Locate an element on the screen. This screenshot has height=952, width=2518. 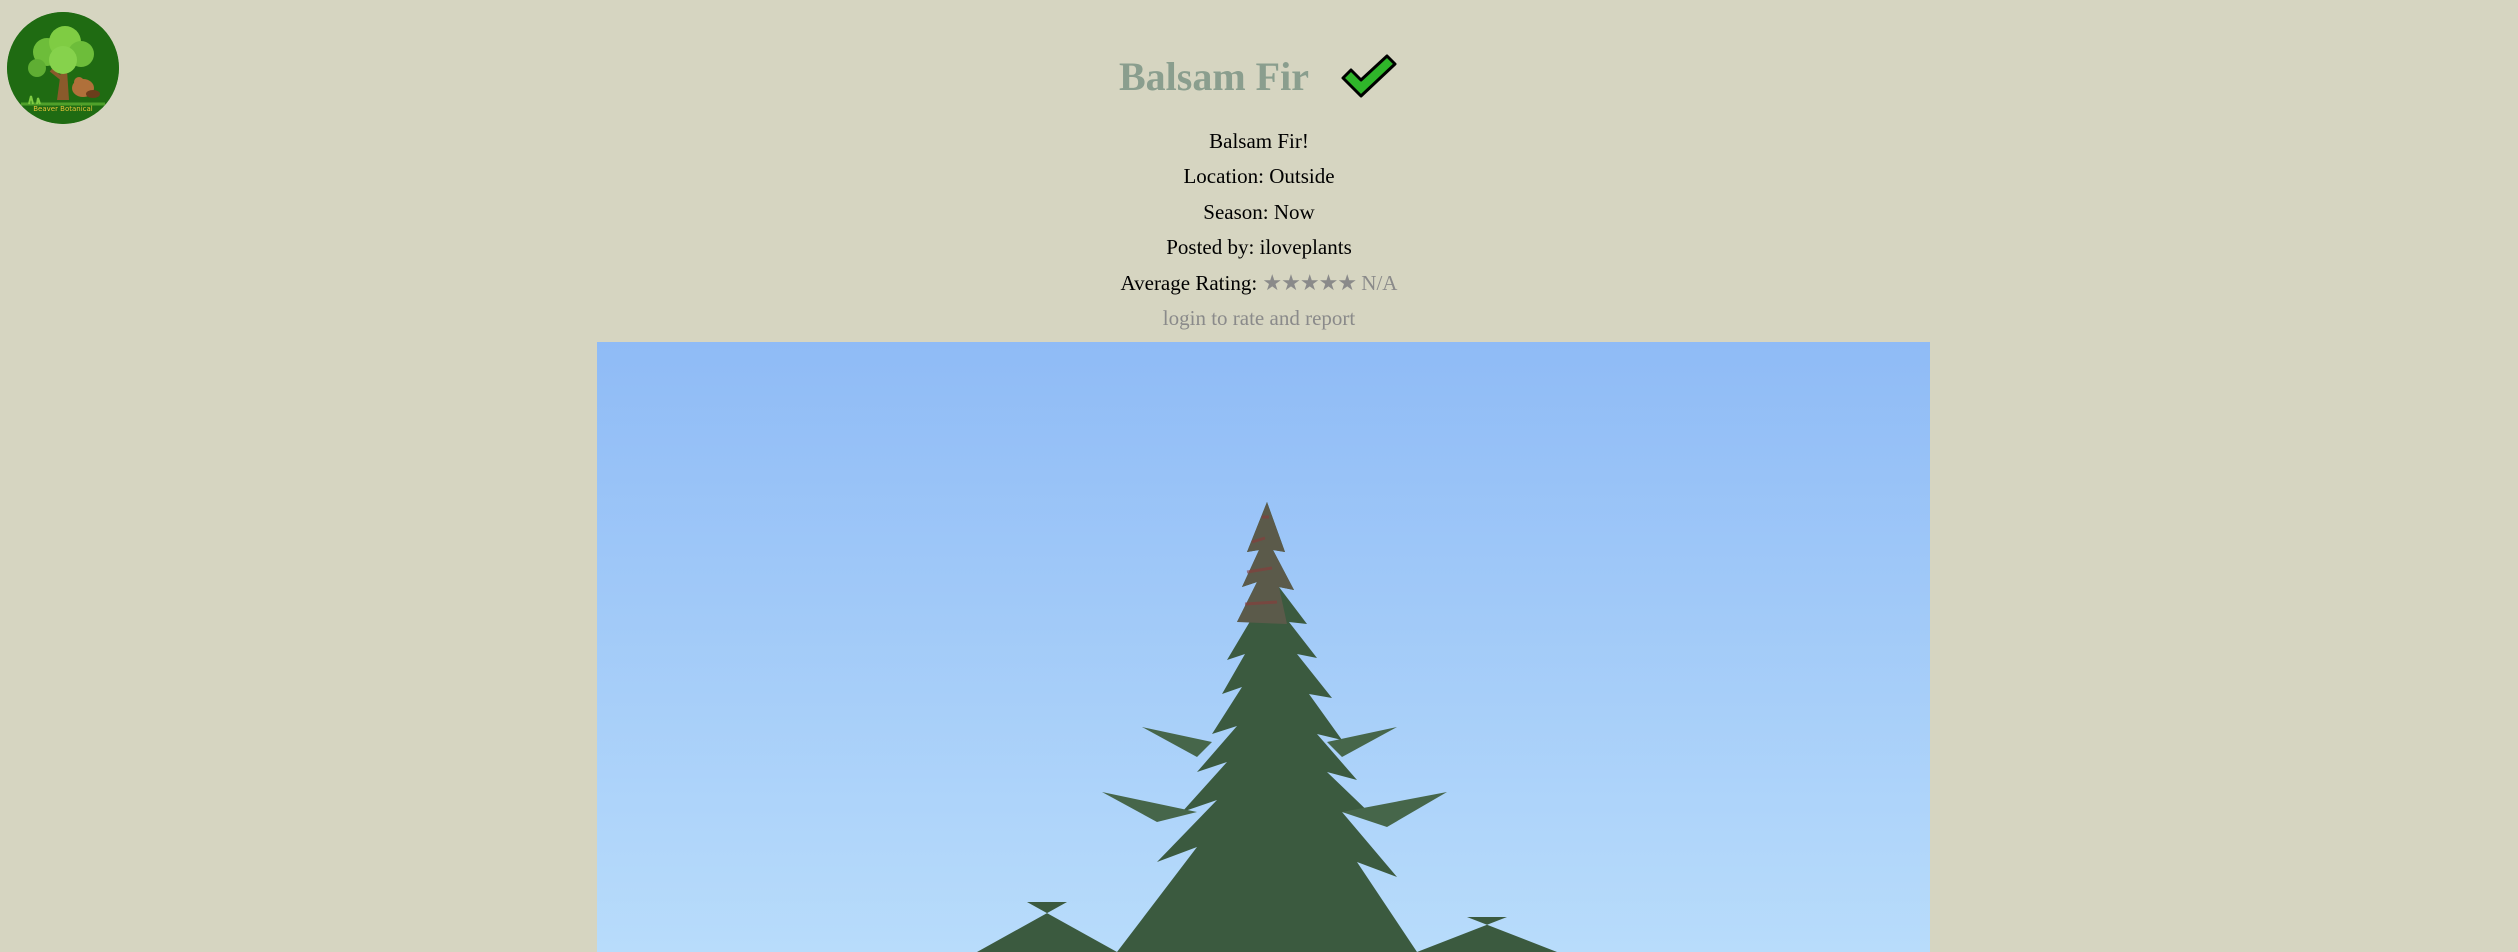
rating-stars-icon: ★★★★★ is located at coordinates (1309, 282).